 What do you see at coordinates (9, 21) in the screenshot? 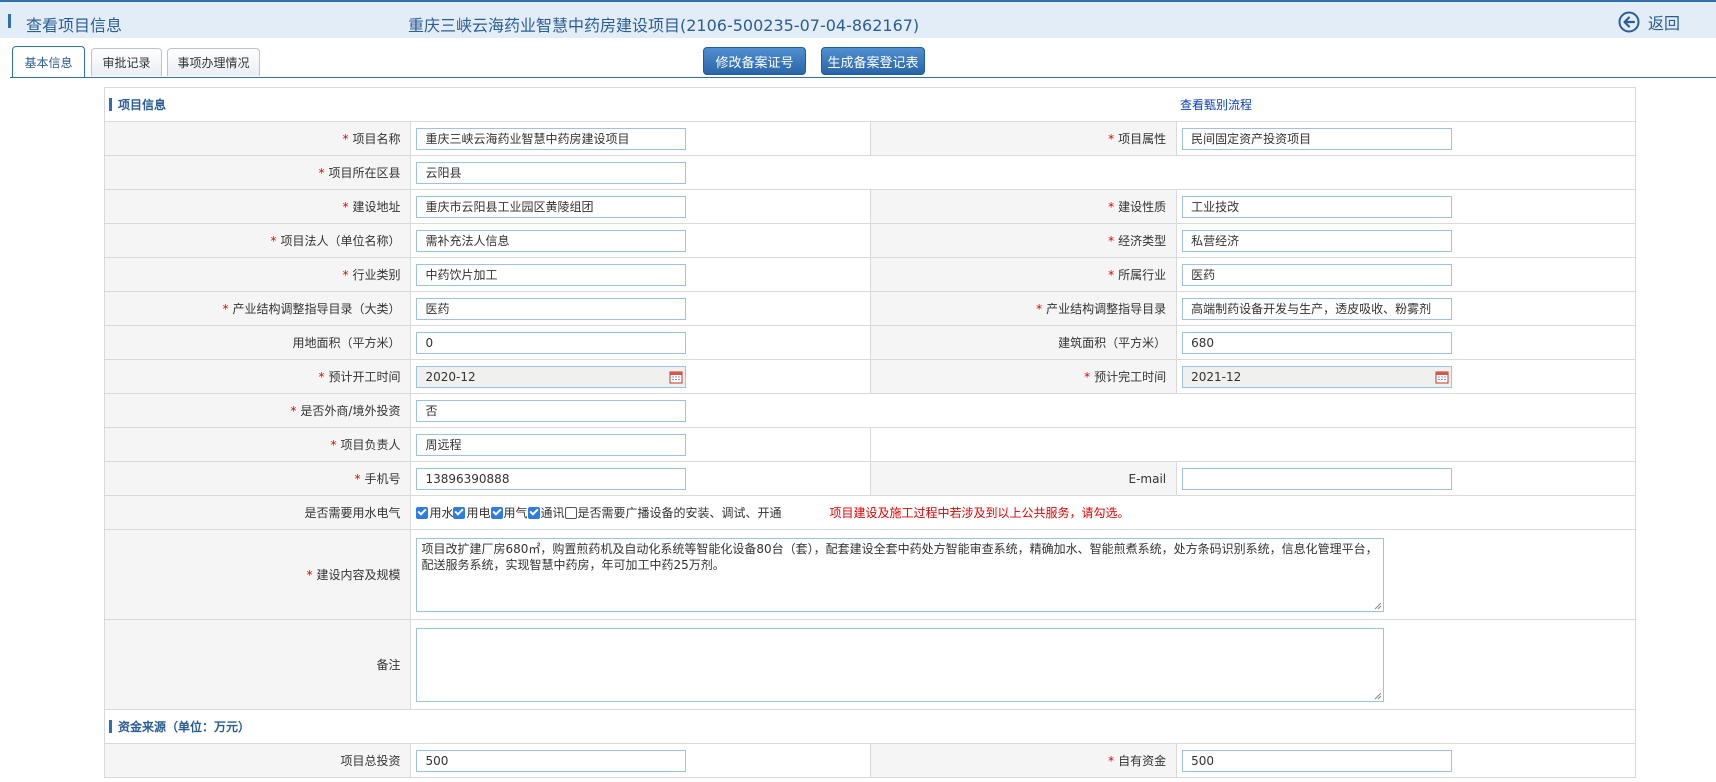
I see `header-accent-bar` at bounding box center [9, 21].